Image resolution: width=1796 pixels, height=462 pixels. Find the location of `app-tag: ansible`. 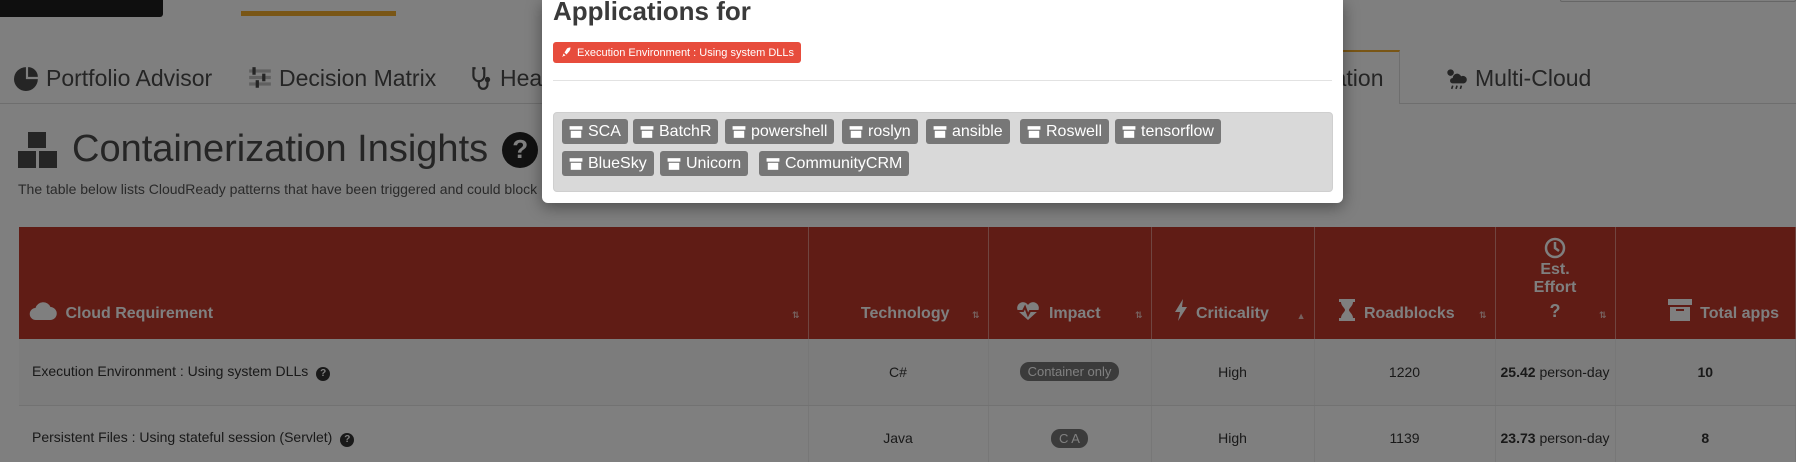

app-tag: ansible is located at coordinates (968, 131).